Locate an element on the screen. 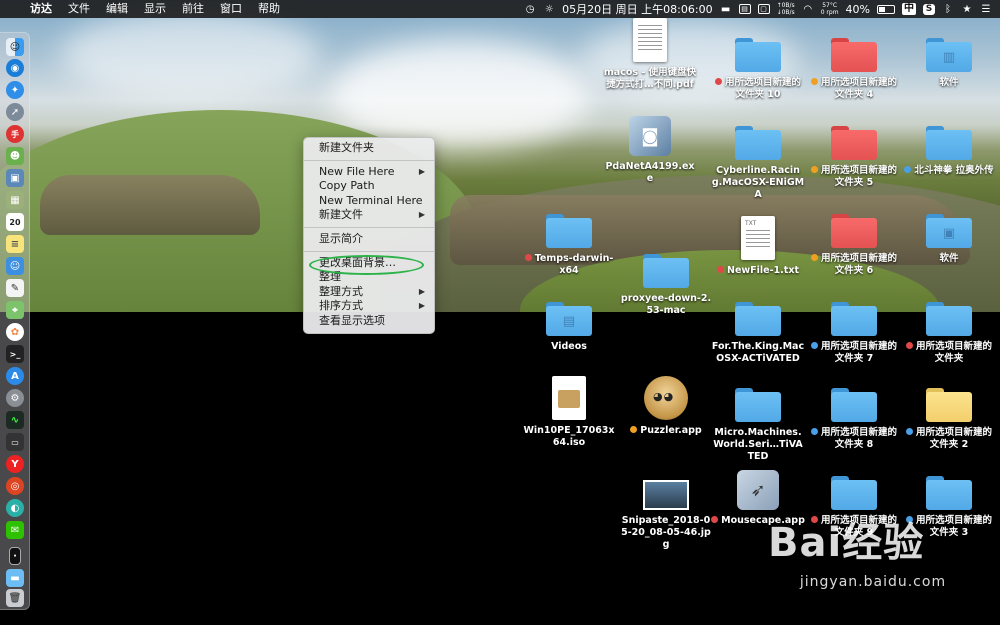  menu-item-new-file: 新建文件 ▶ is located at coordinates (369, 215).